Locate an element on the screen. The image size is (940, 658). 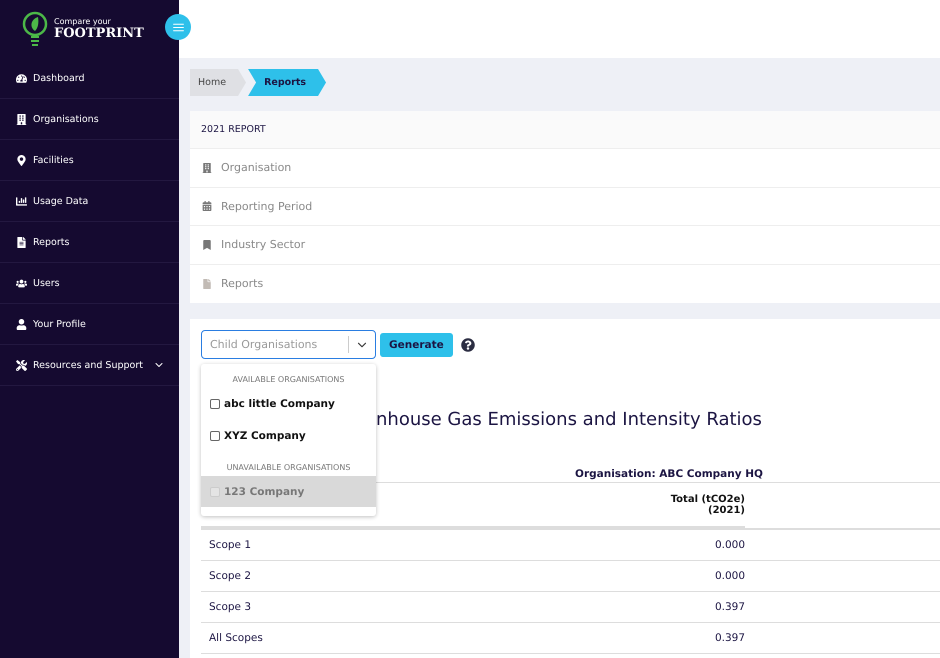
breadcrumb-item: Home is located at coordinates (218, 82).